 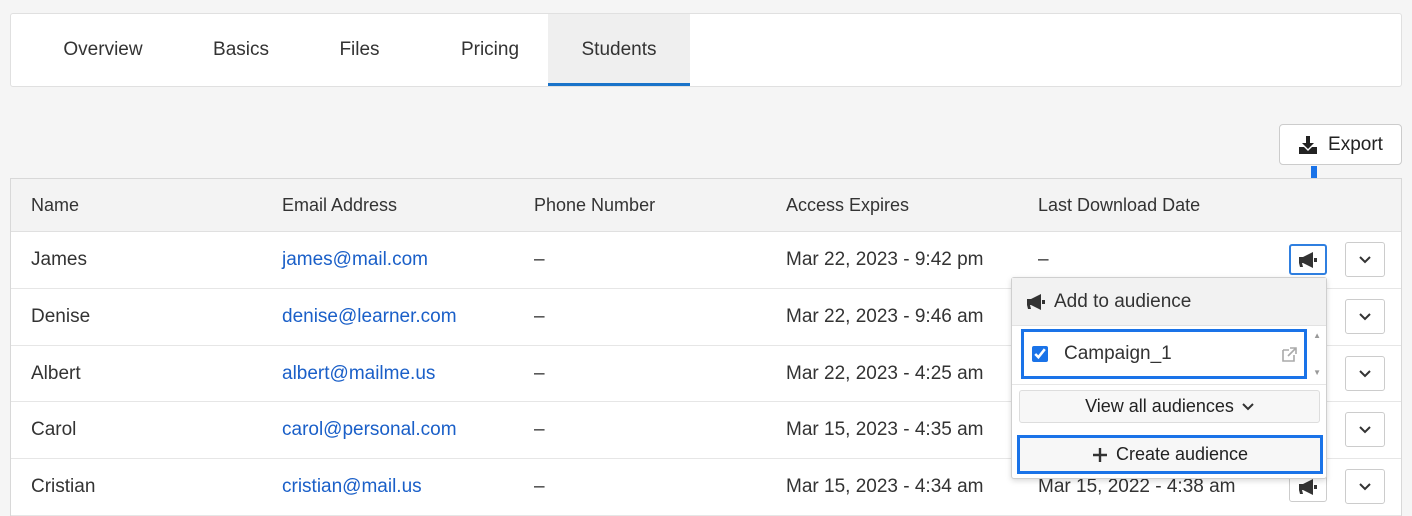 What do you see at coordinates (1289, 355) in the screenshot?
I see `external-link-icon` at bounding box center [1289, 355].